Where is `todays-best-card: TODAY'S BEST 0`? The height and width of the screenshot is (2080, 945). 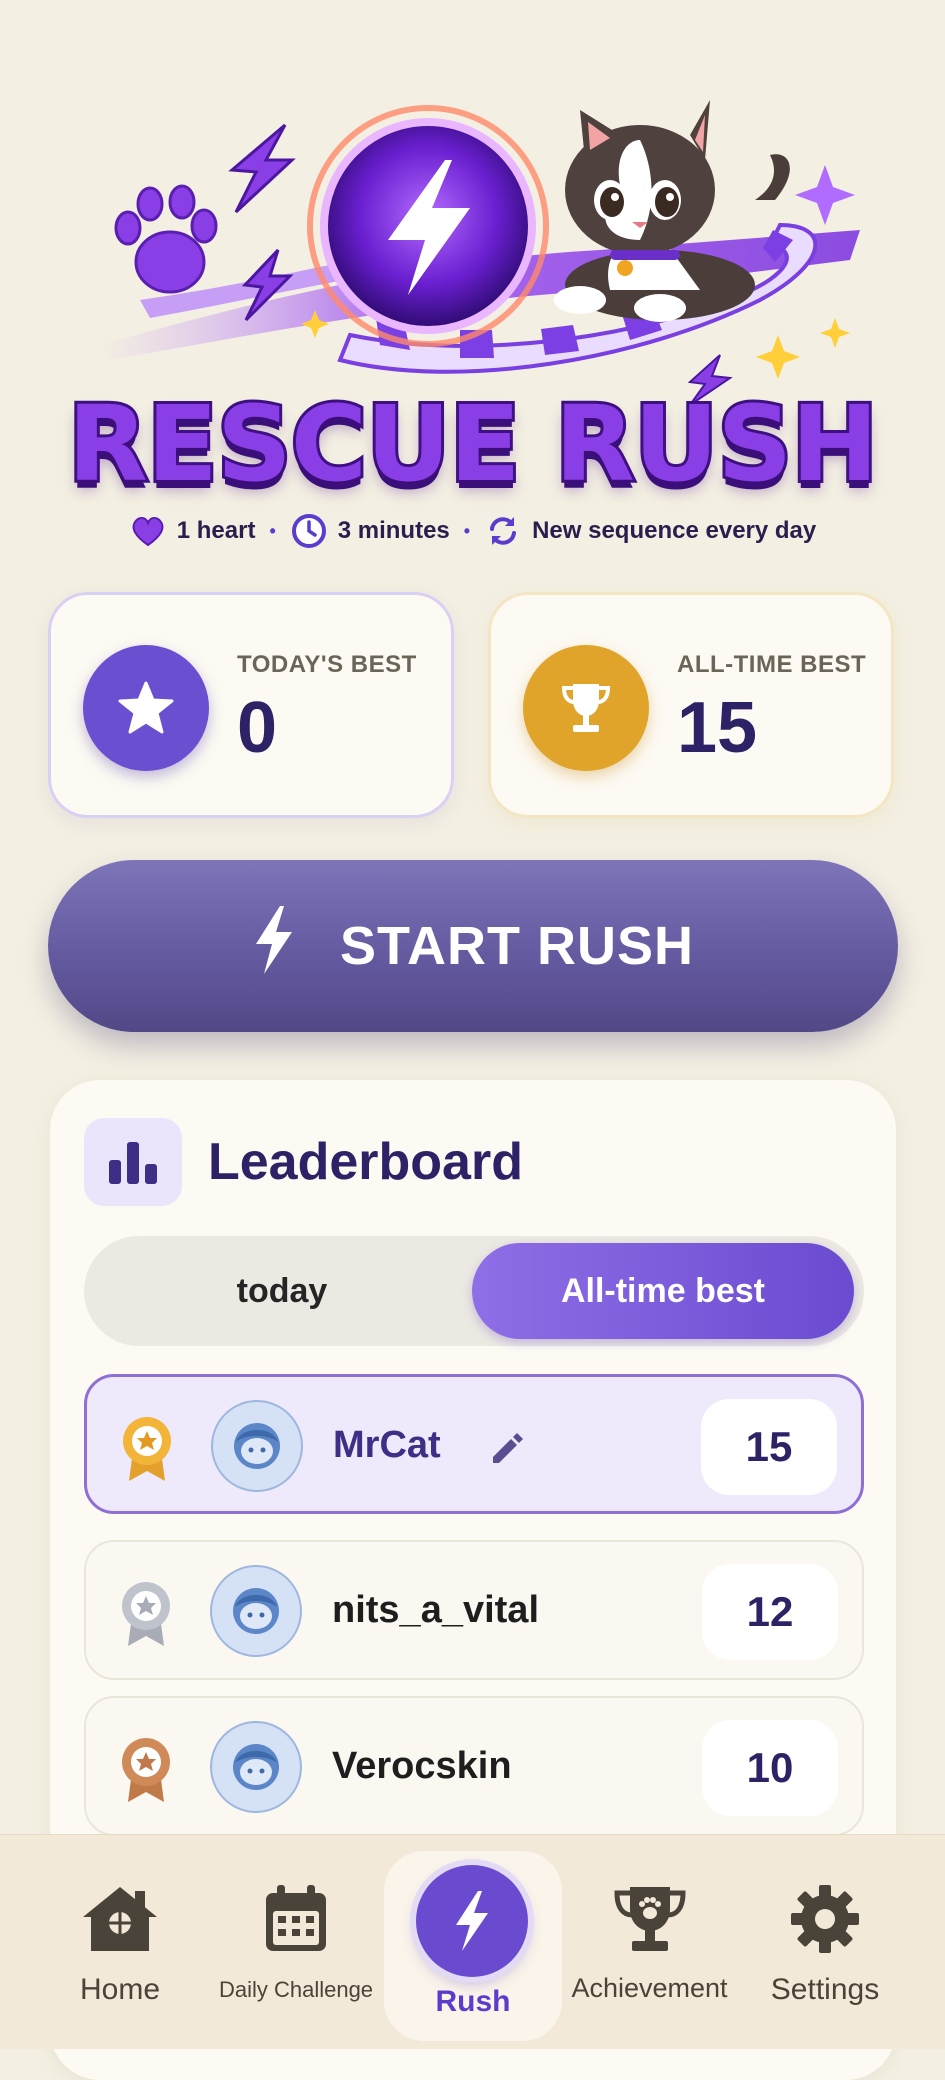
todays-best-card: TODAY'S BEST 0 is located at coordinates (251, 705).